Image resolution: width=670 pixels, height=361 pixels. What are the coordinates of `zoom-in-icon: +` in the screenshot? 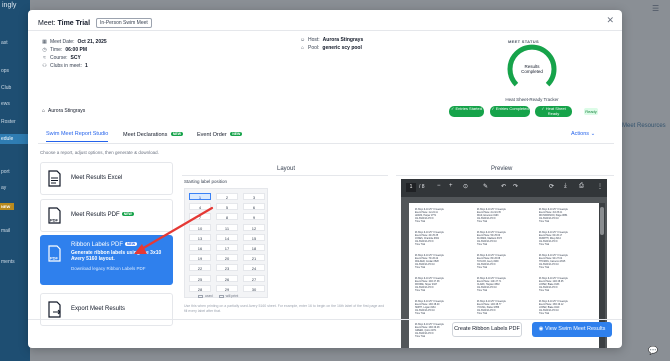 It's located at (451, 186).